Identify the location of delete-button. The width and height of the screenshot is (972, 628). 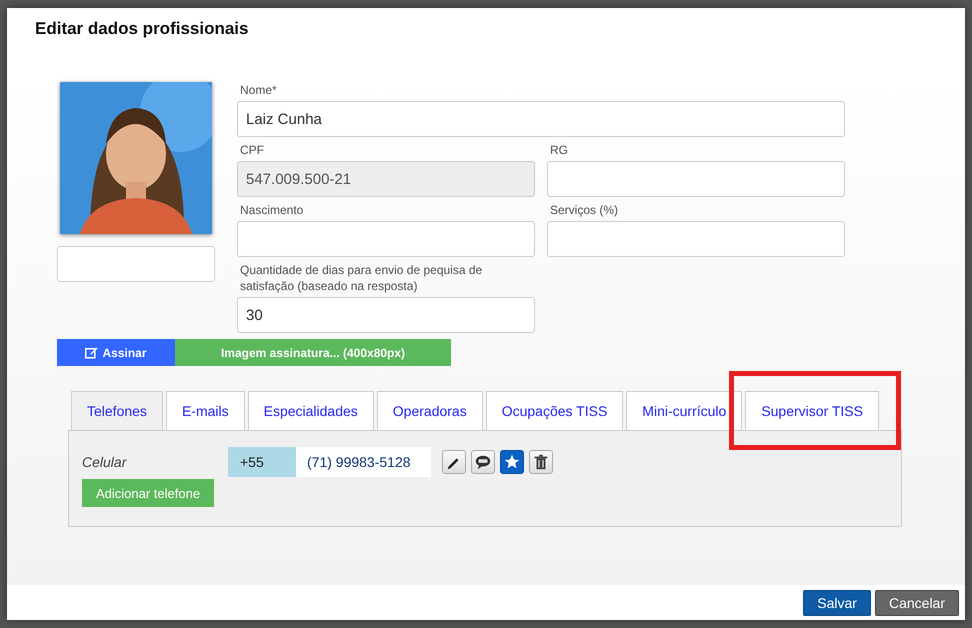
(541, 462).